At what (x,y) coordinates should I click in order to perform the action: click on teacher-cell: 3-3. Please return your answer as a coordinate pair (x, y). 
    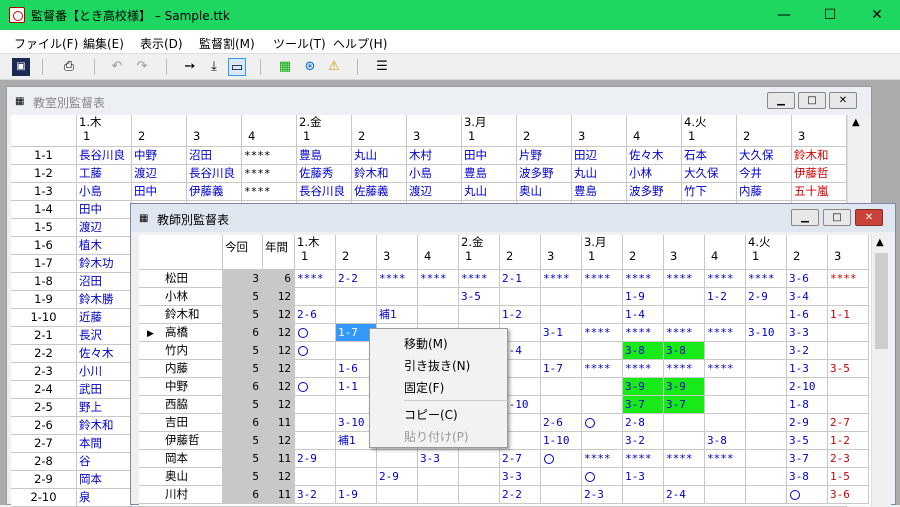
    Looking at the image, I should click on (438, 459).